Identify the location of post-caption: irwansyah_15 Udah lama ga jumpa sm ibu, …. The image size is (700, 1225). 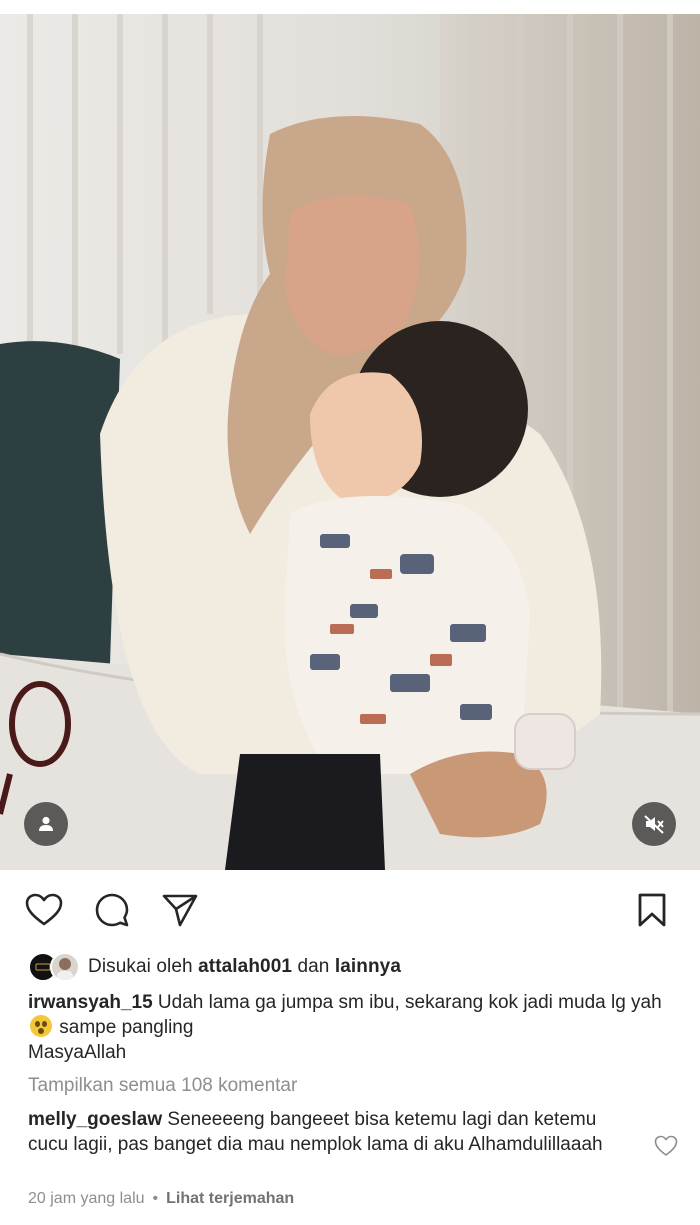
(348, 1015).